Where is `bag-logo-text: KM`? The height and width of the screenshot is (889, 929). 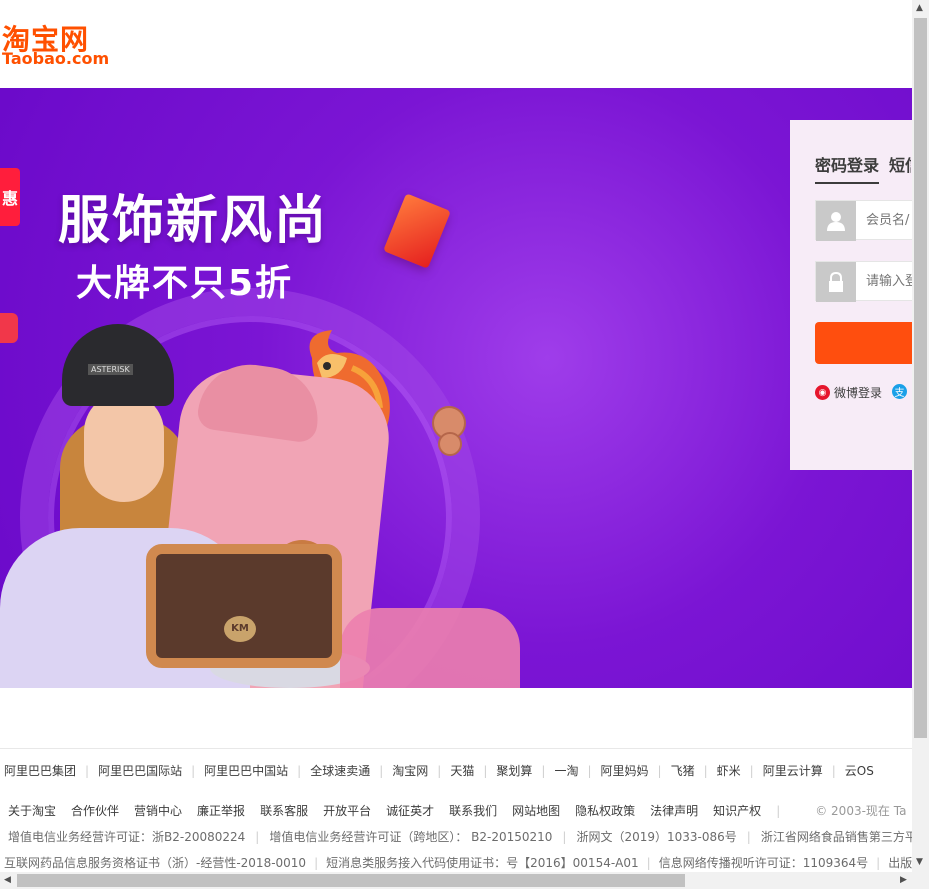 bag-logo-text: KM is located at coordinates (240, 628).